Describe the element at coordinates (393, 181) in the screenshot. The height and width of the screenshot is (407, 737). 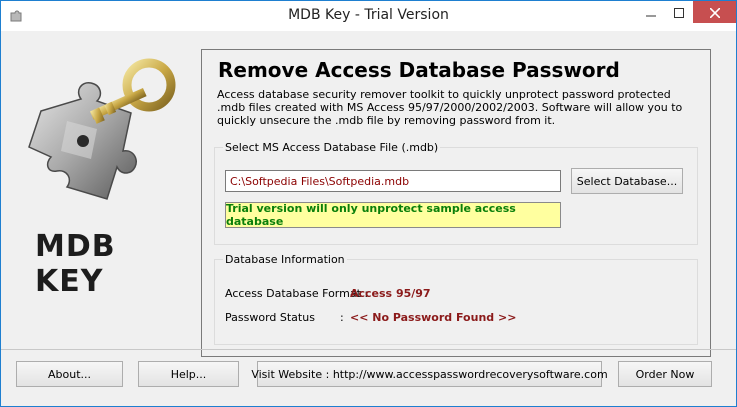
I see `database-path-input` at that location.